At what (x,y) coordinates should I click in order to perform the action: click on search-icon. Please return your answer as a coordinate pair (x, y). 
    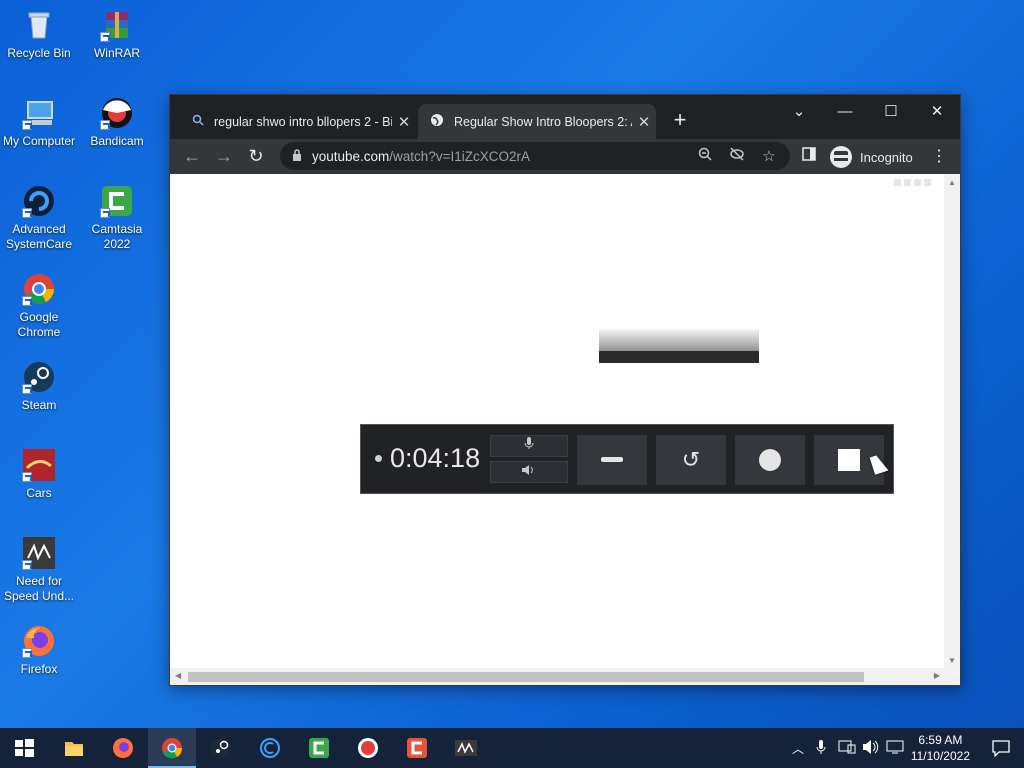
    Looking at the image, I should click on (198, 121).